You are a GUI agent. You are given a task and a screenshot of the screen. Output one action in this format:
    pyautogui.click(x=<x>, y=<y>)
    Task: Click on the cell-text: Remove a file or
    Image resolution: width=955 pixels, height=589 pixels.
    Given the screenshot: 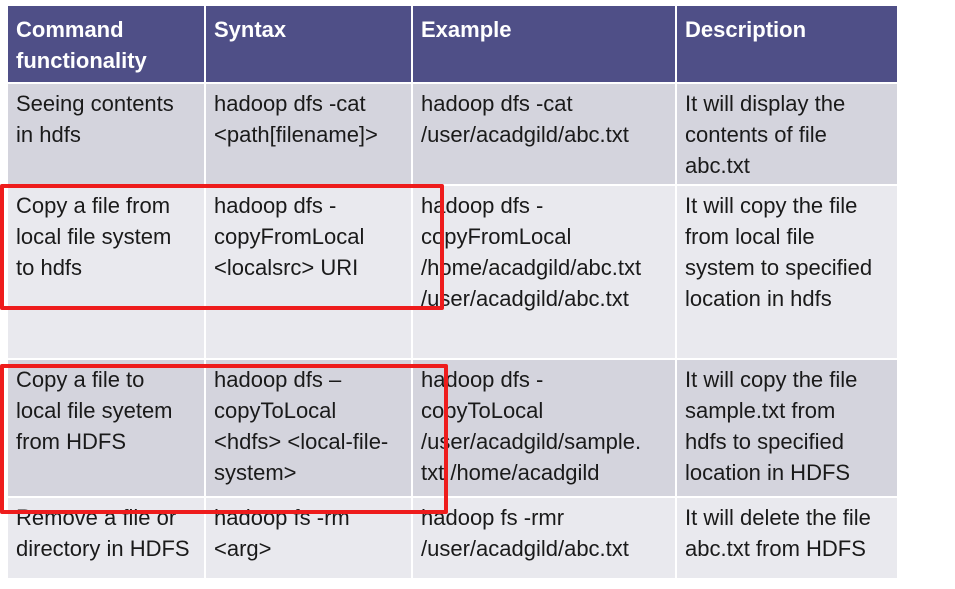 What is the action you would take?
    pyautogui.click(x=96, y=517)
    